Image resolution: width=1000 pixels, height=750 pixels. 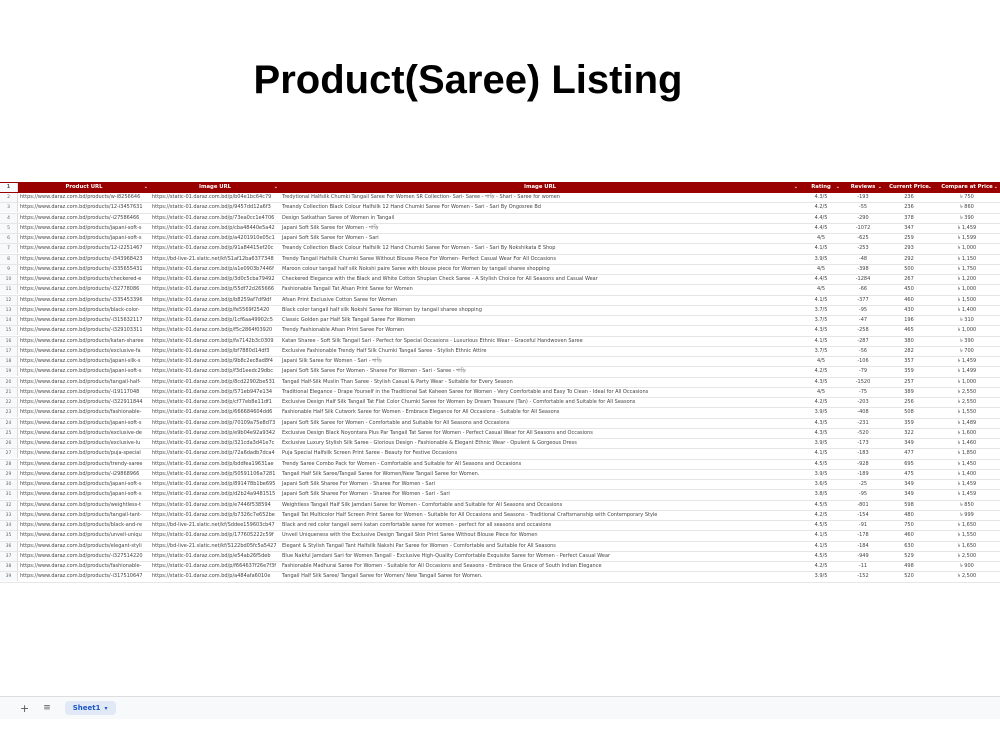 I want to click on row-number: 21, so click(x=9, y=392).